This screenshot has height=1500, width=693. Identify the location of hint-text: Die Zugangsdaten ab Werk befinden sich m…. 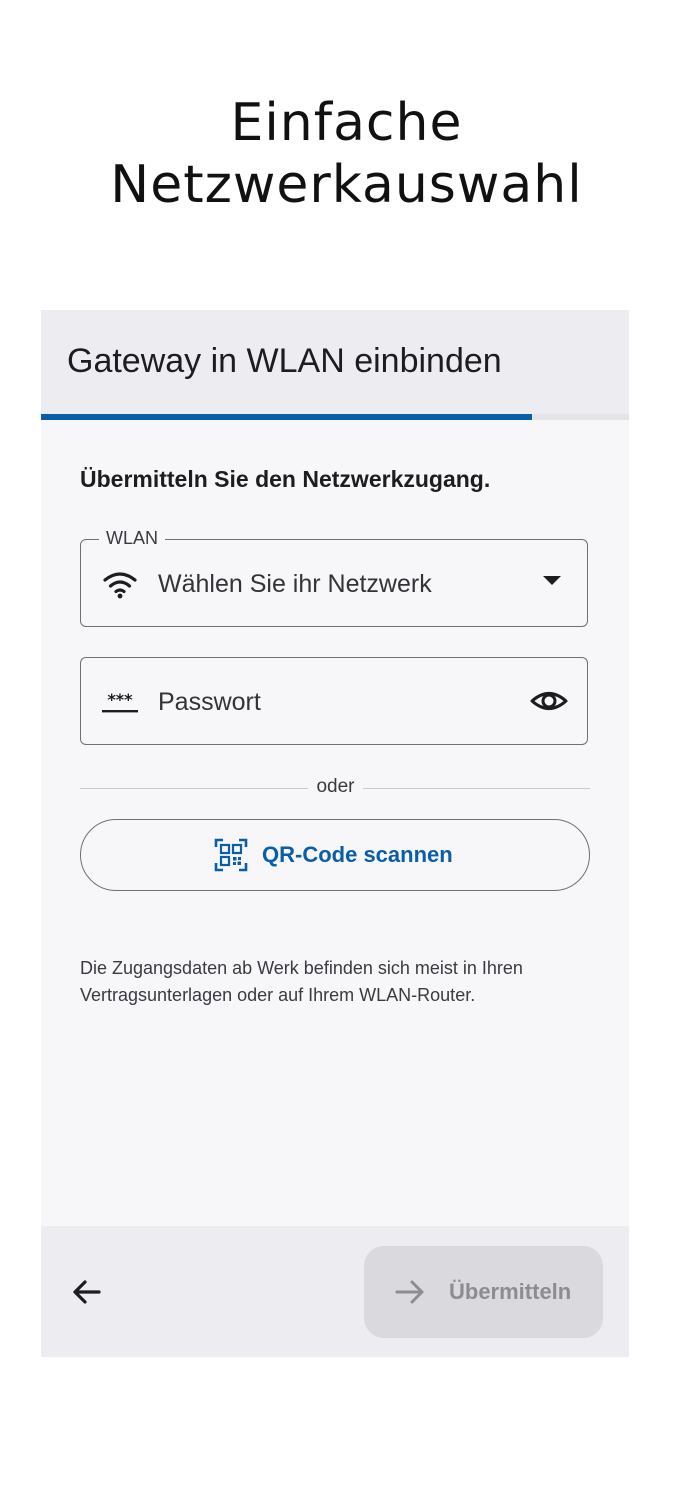
(301, 981).